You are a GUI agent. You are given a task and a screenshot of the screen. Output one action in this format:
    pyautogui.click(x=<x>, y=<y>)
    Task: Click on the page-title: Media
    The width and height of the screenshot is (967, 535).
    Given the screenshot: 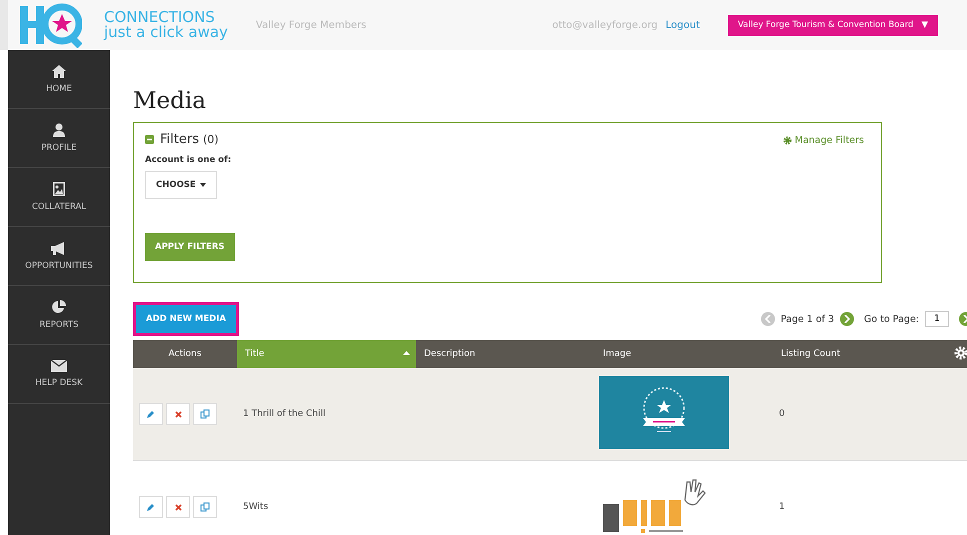 What is the action you would take?
    pyautogui.click(x=170, y=102)
    